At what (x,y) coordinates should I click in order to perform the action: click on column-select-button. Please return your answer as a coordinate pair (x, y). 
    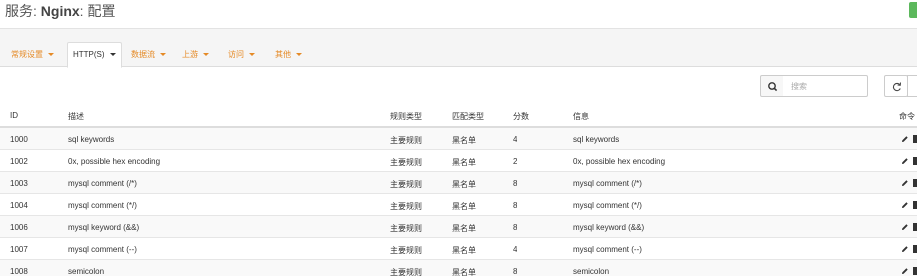
    Looking at the image, I should click on (912, 86).